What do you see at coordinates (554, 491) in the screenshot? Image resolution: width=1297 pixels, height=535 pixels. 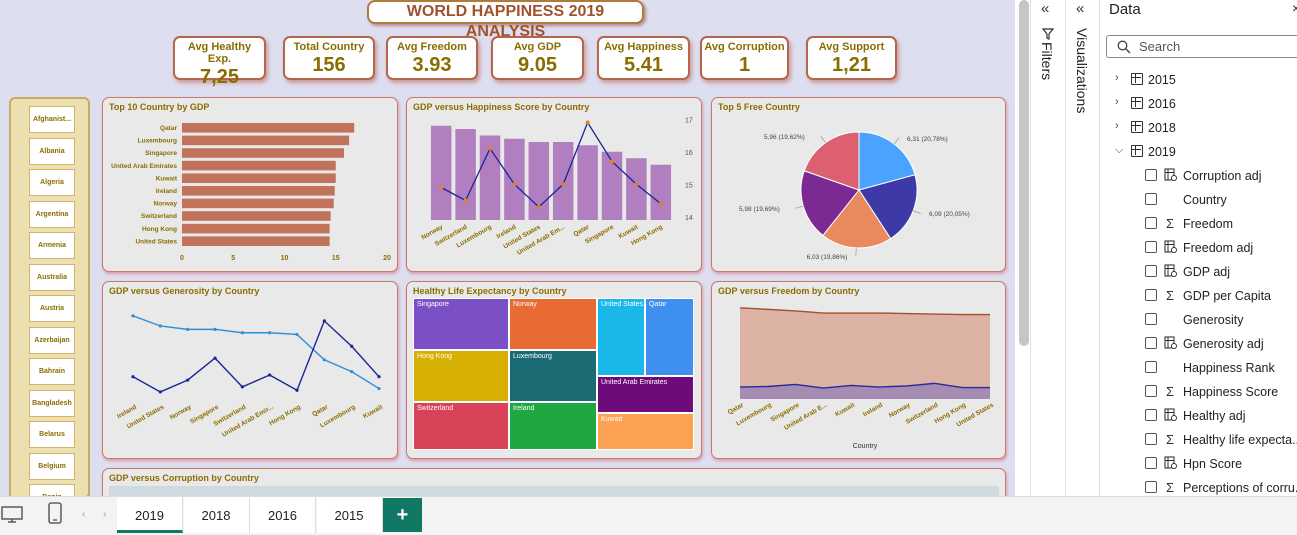 I see `map-area` at bounding box center [554, 491].